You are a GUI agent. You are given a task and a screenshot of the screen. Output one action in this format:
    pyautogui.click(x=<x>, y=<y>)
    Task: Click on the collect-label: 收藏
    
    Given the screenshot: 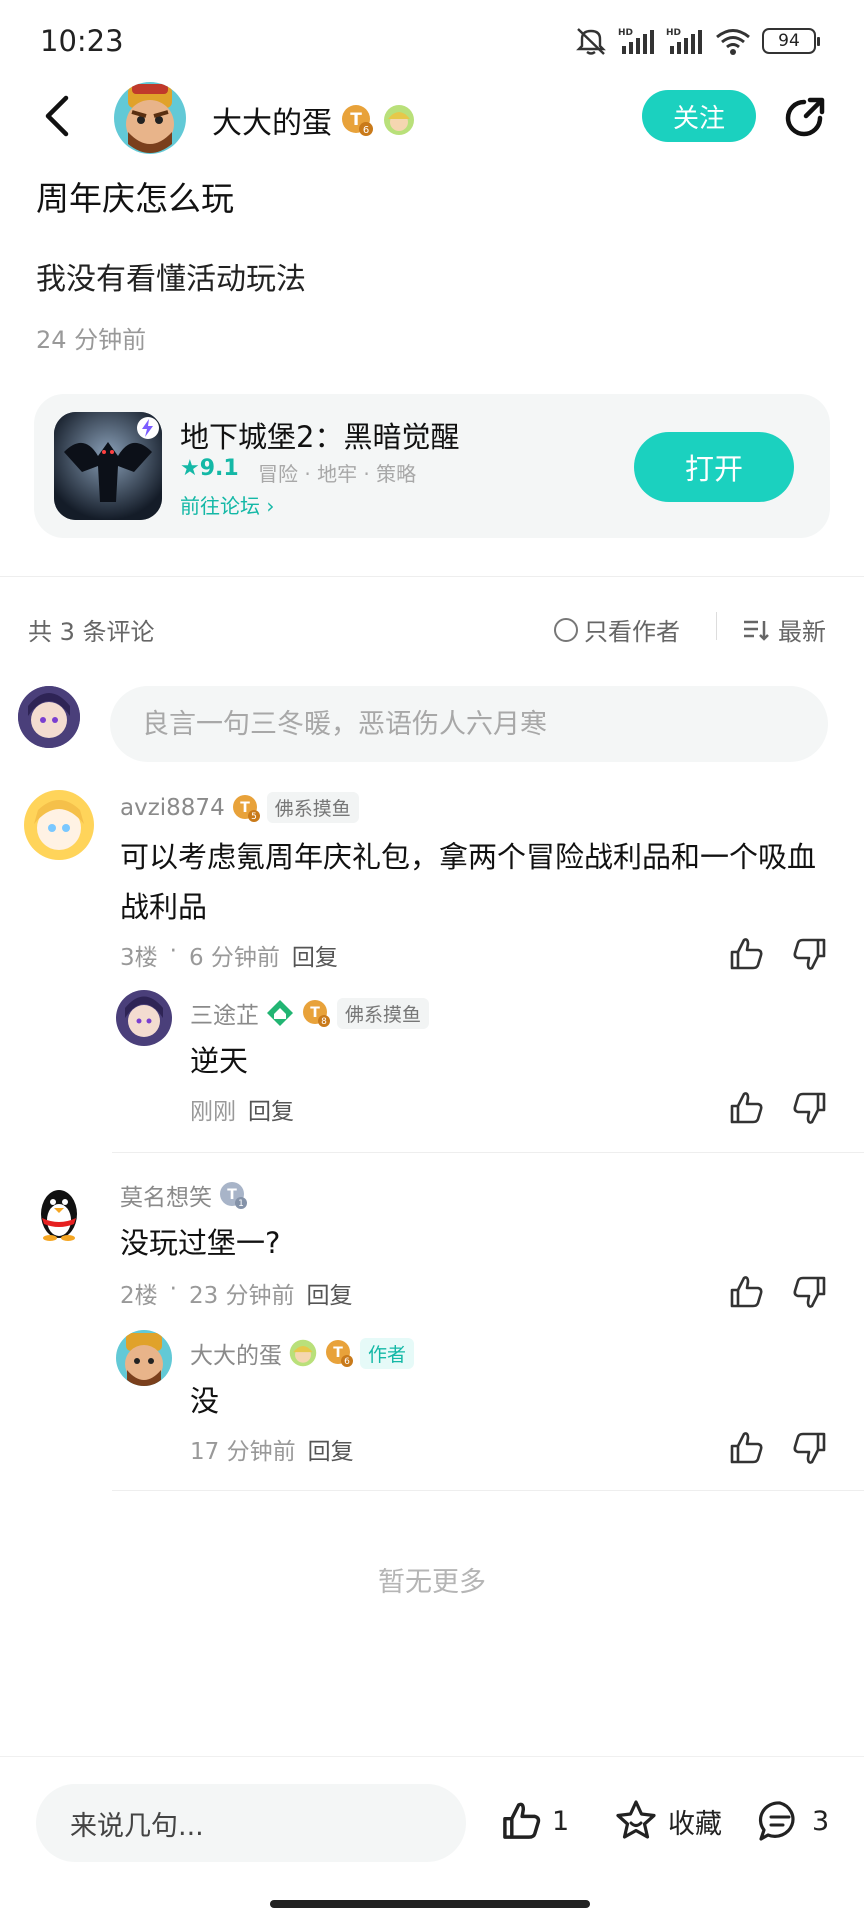 What is the action you would take?
    pyautogui.click(x=695, y=1824)
    